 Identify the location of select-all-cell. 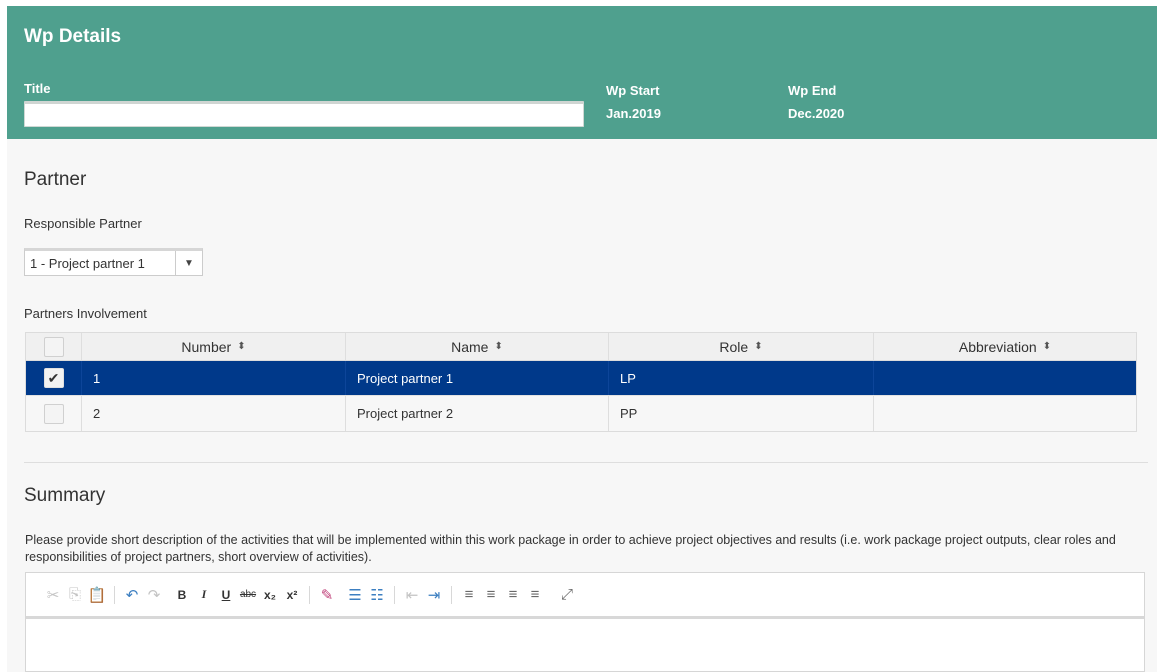
(54, 346).